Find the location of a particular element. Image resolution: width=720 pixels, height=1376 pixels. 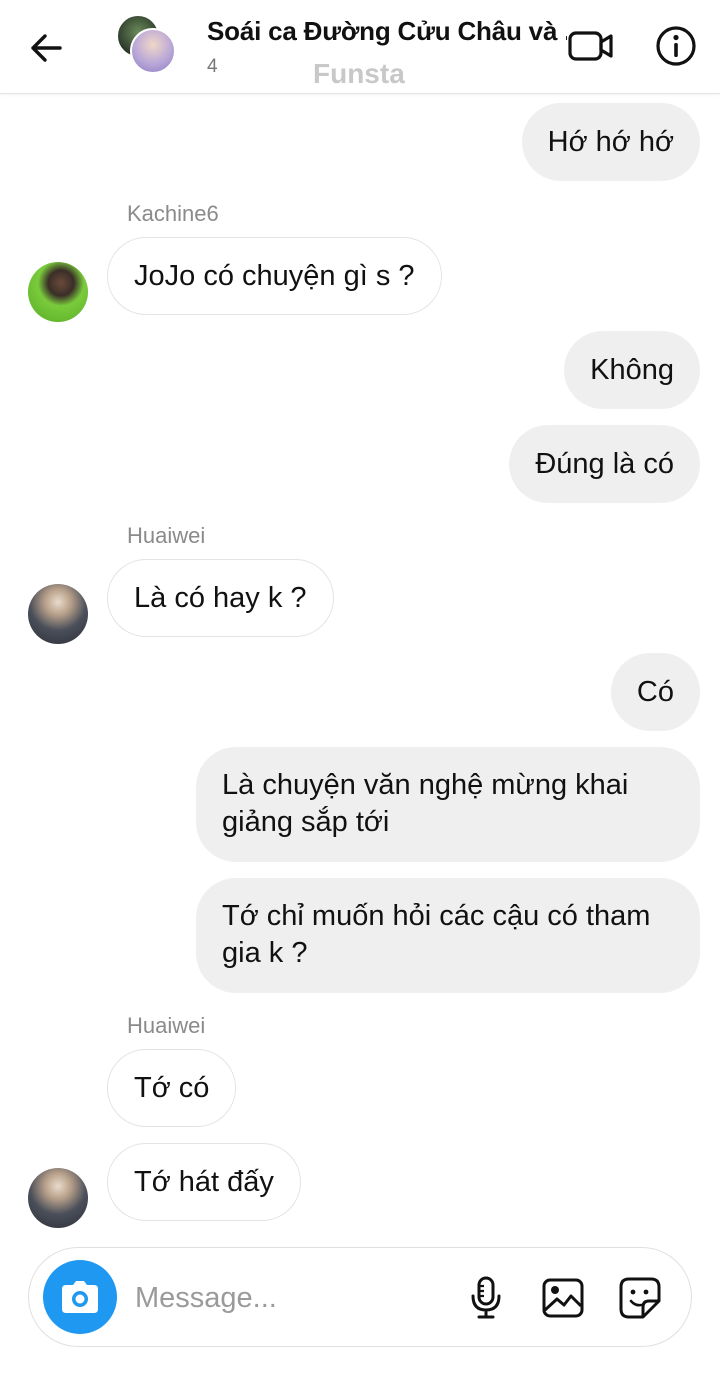

message-bubble-incoming: JoJo có chuyện gì s ? is located at coordinates (274, 276).